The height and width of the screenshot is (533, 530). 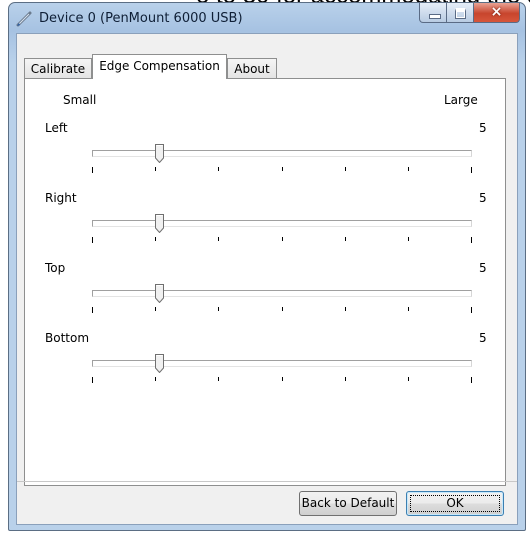 What do you see at coordinates (267, 18) in the screenshot?
I see `title-bar: Device 0 (PenMount 6000 USB) ×` at bounding box center [267, 18].